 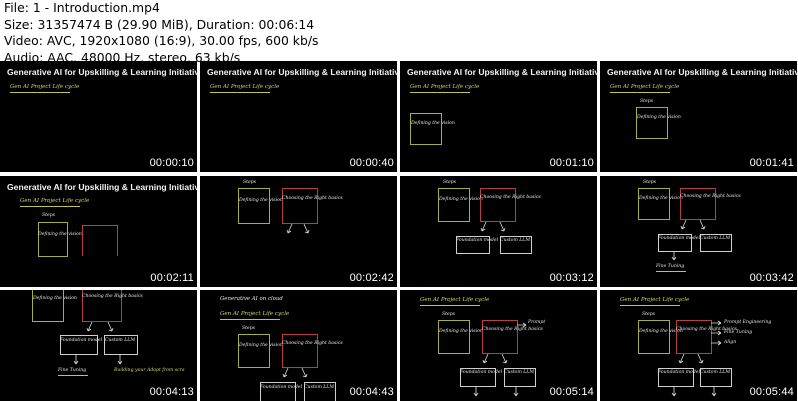 I want to click on timestamp: 00:01:10, so click(x=571, y=163).